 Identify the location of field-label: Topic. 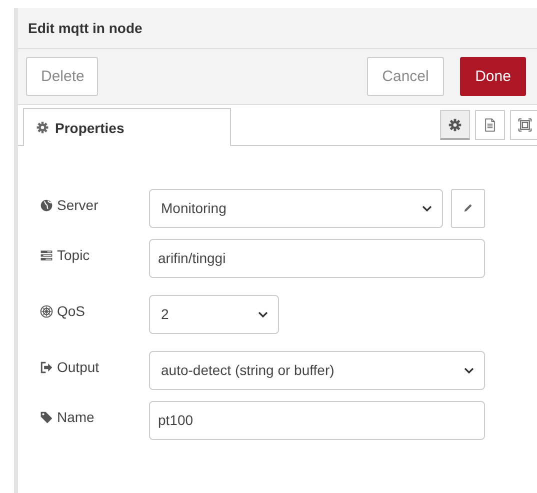
(73, 255).